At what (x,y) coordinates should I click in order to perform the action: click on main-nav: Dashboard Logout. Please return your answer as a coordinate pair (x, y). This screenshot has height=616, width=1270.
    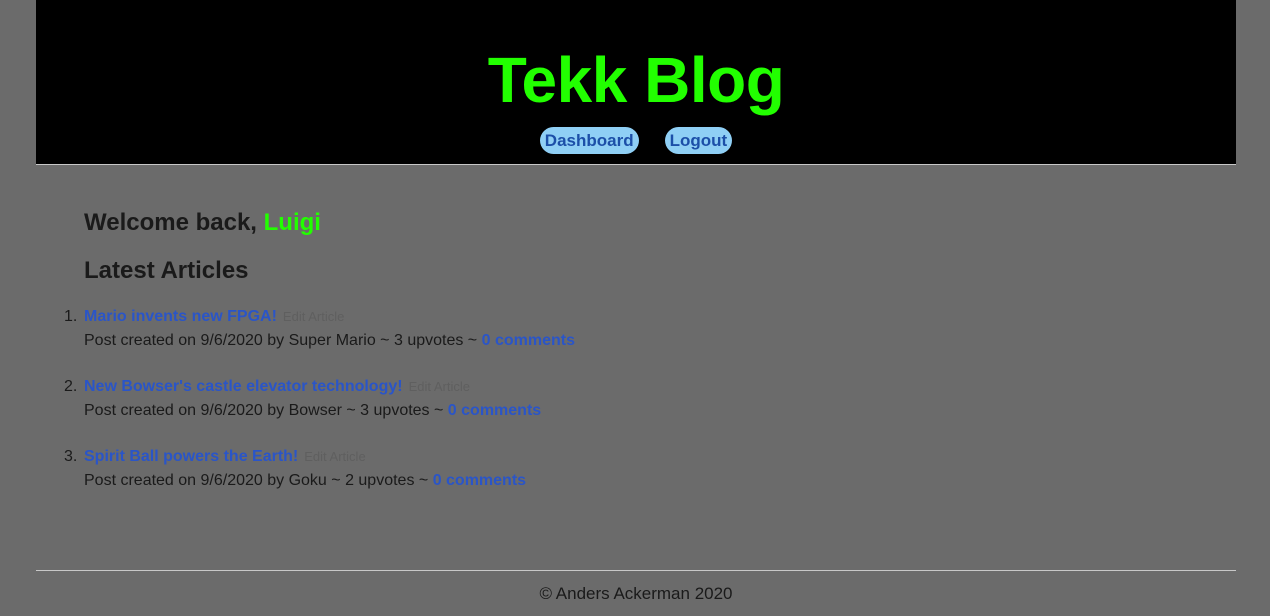
    Looking at the image, I should click on (636, 140).